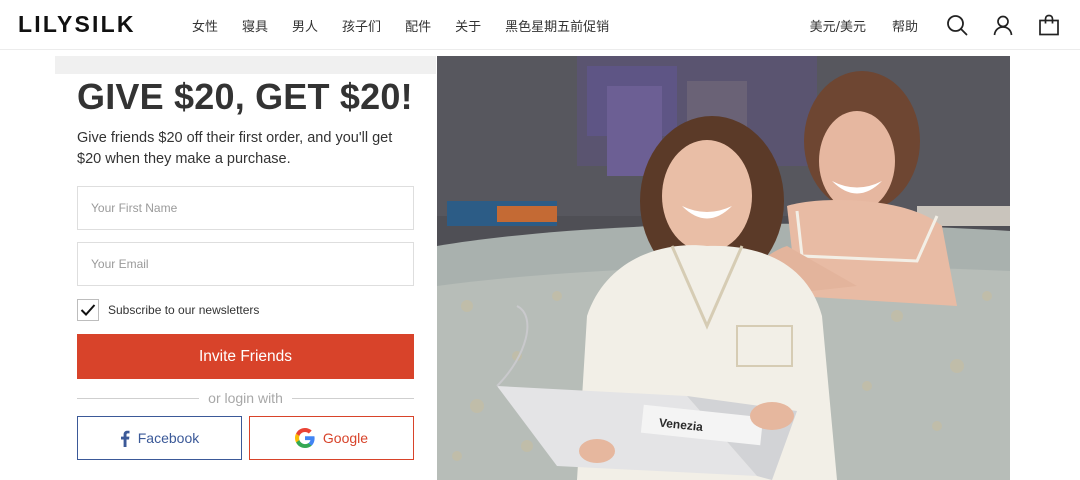  Describe the element at coordinates (400, 25) in the screenshot. I see `main-nav: 女性 寝具 男人 孩子们 配件 关于 黑色星期五前促销` at that location.